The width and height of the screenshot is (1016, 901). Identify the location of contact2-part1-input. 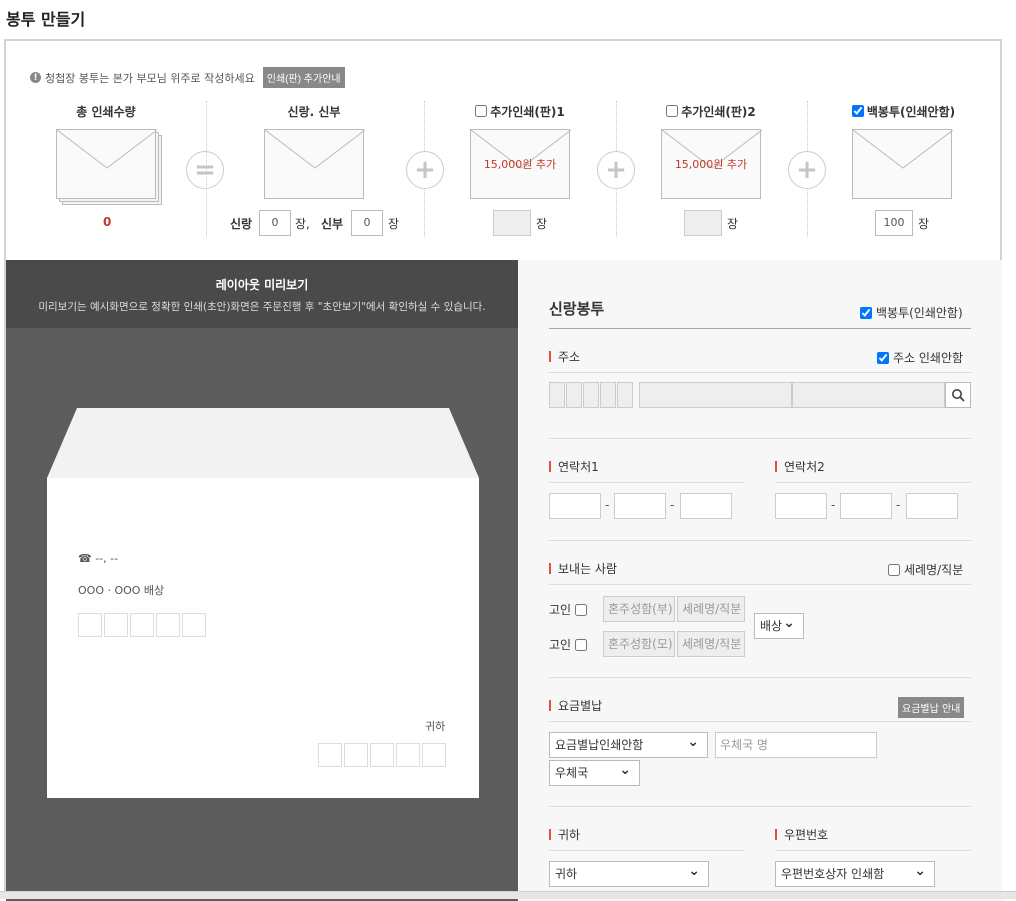
(801, 506).